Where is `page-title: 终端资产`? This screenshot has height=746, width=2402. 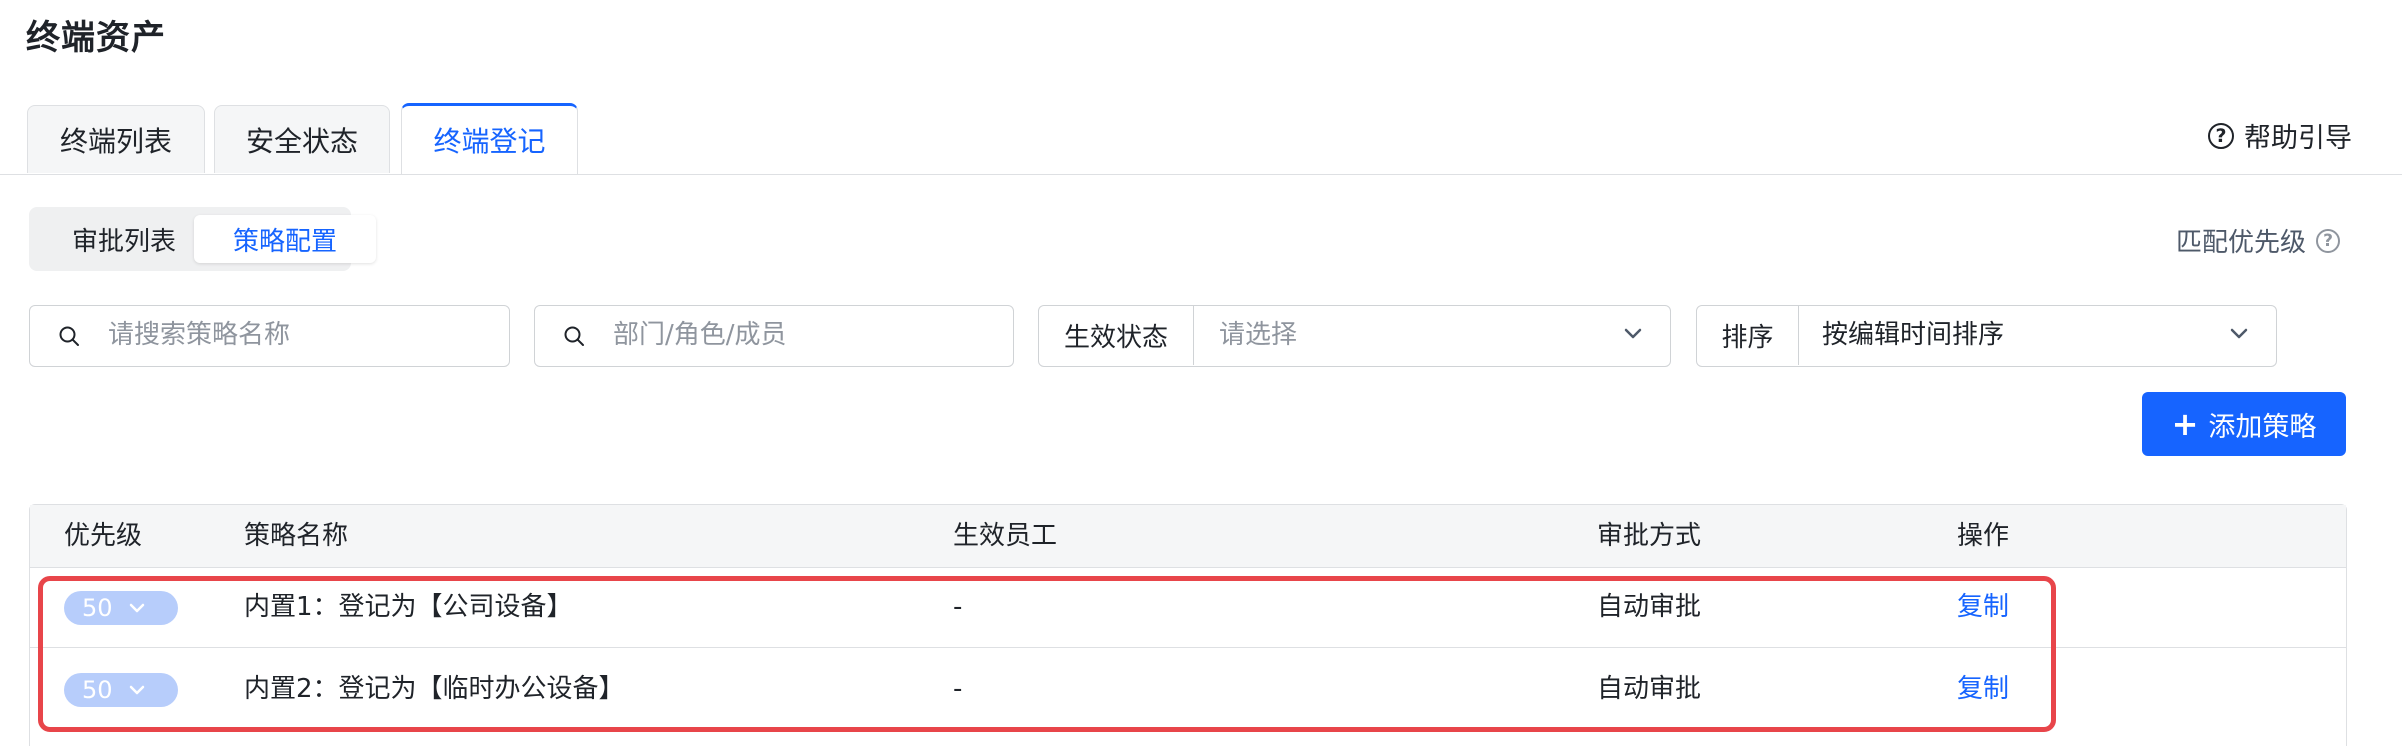
page-title: 终端资产 is located at coordinates (96, 38).